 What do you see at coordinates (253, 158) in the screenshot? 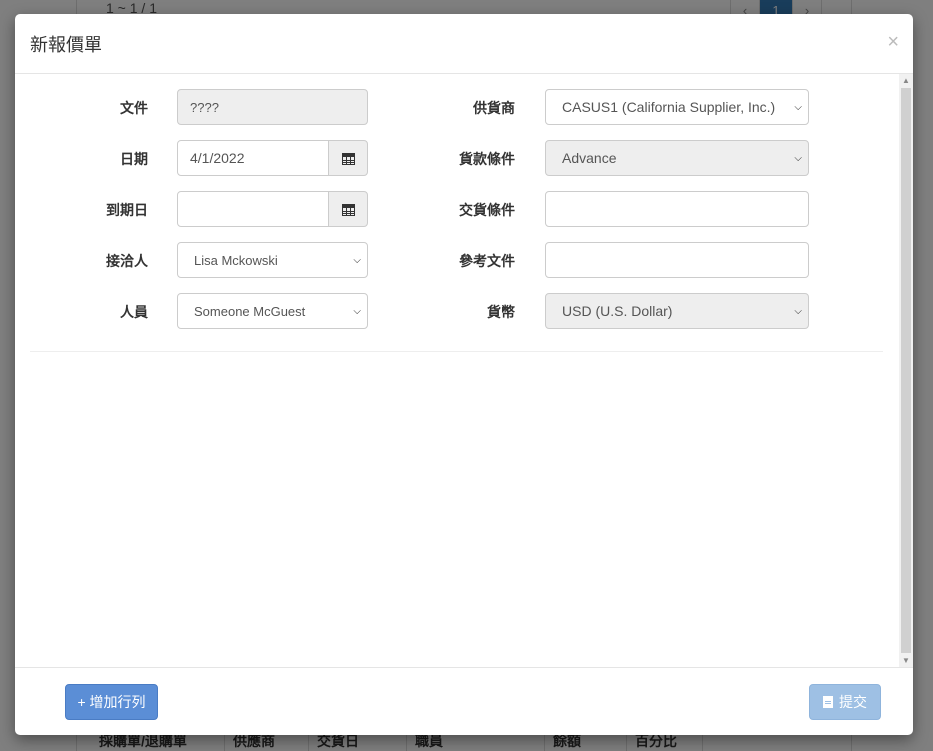
I see `date-input: 4/1/2022` at bounding box center [253, 158].